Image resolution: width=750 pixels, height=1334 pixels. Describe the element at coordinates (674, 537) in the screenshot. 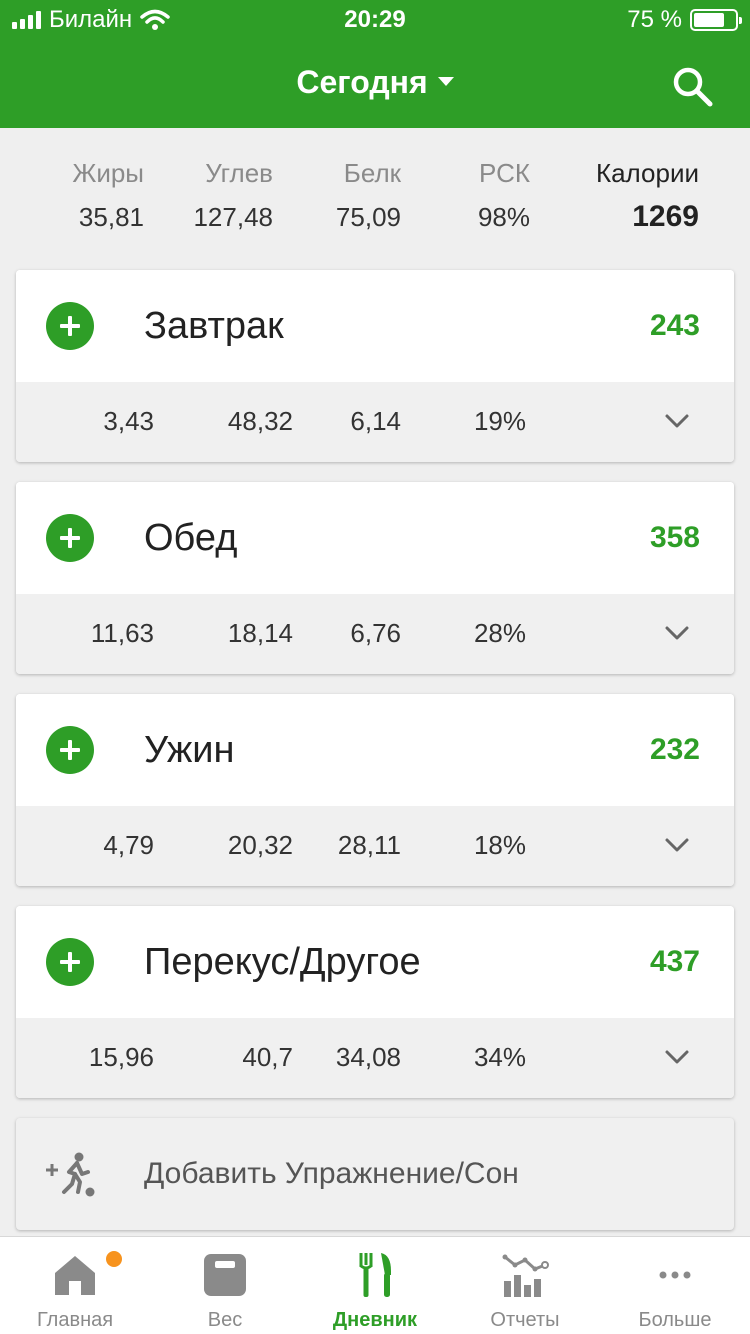

I see `meal-calories: 358` at that location.